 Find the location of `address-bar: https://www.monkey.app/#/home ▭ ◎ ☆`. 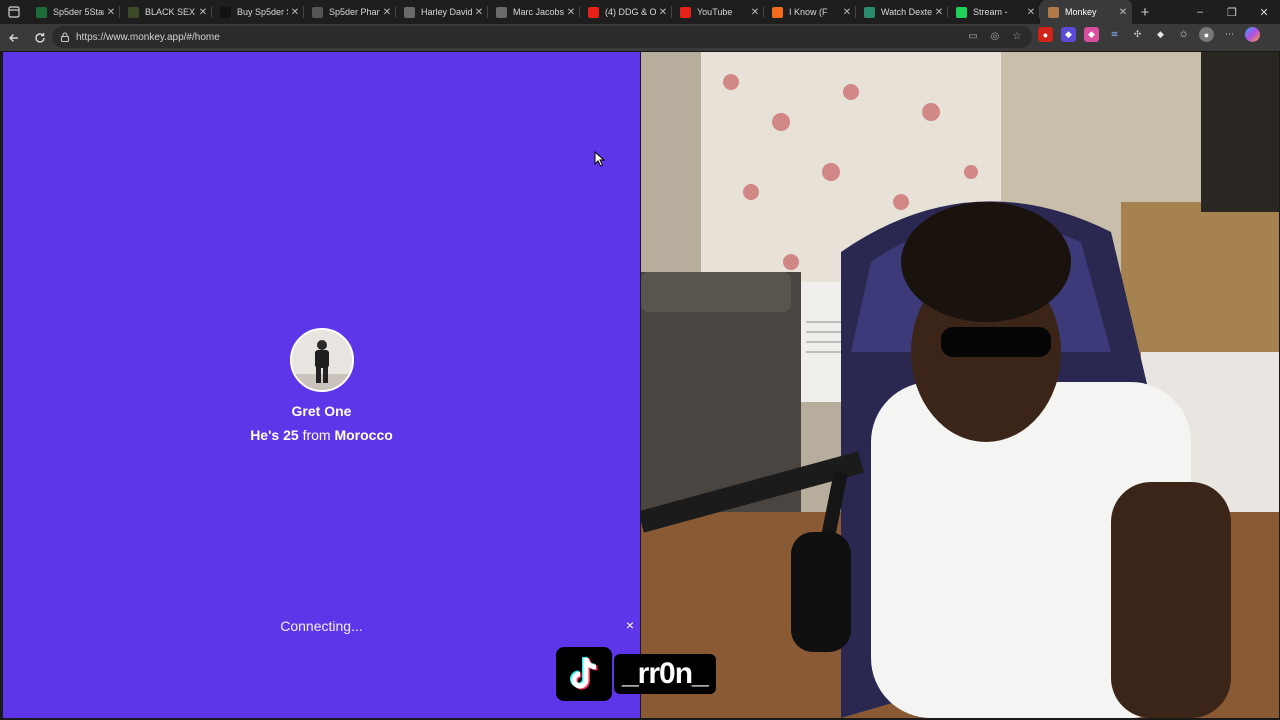

address-bar: https://www.monkey.app/#/home ▭ ◎ ☆ is located at coordinates (542, 37).